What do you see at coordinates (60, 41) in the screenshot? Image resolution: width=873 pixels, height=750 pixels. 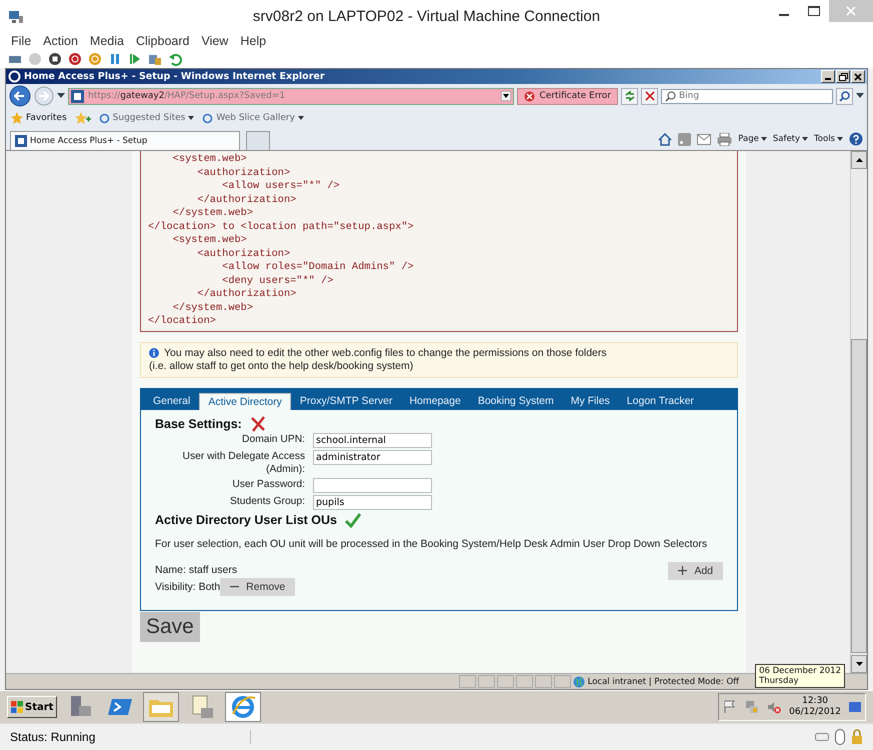 I see `menu-item: Action` at bounding box center [60, 41].